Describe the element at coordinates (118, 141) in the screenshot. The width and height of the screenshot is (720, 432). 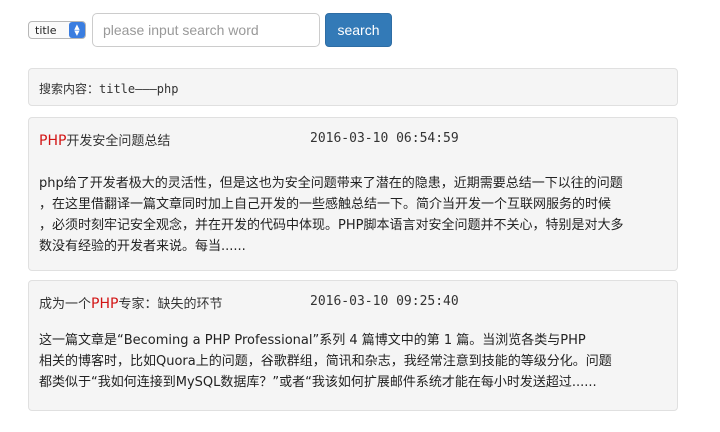
I see `result-title-suffix: 开发安全问题总结` at that location.